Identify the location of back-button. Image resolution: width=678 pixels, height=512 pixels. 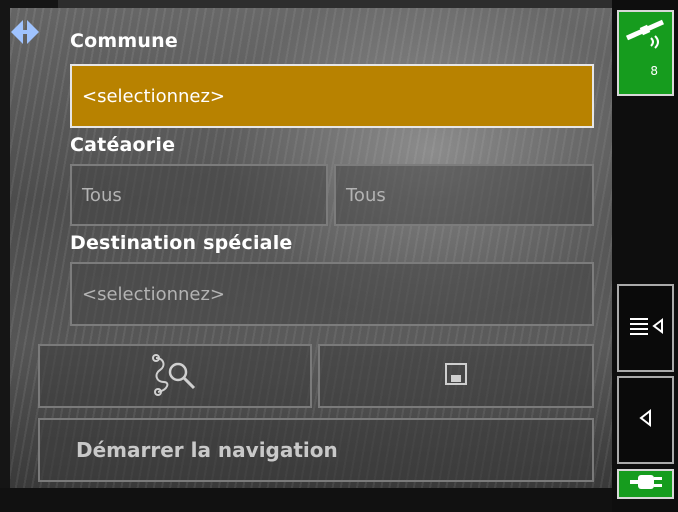
(645, 420).